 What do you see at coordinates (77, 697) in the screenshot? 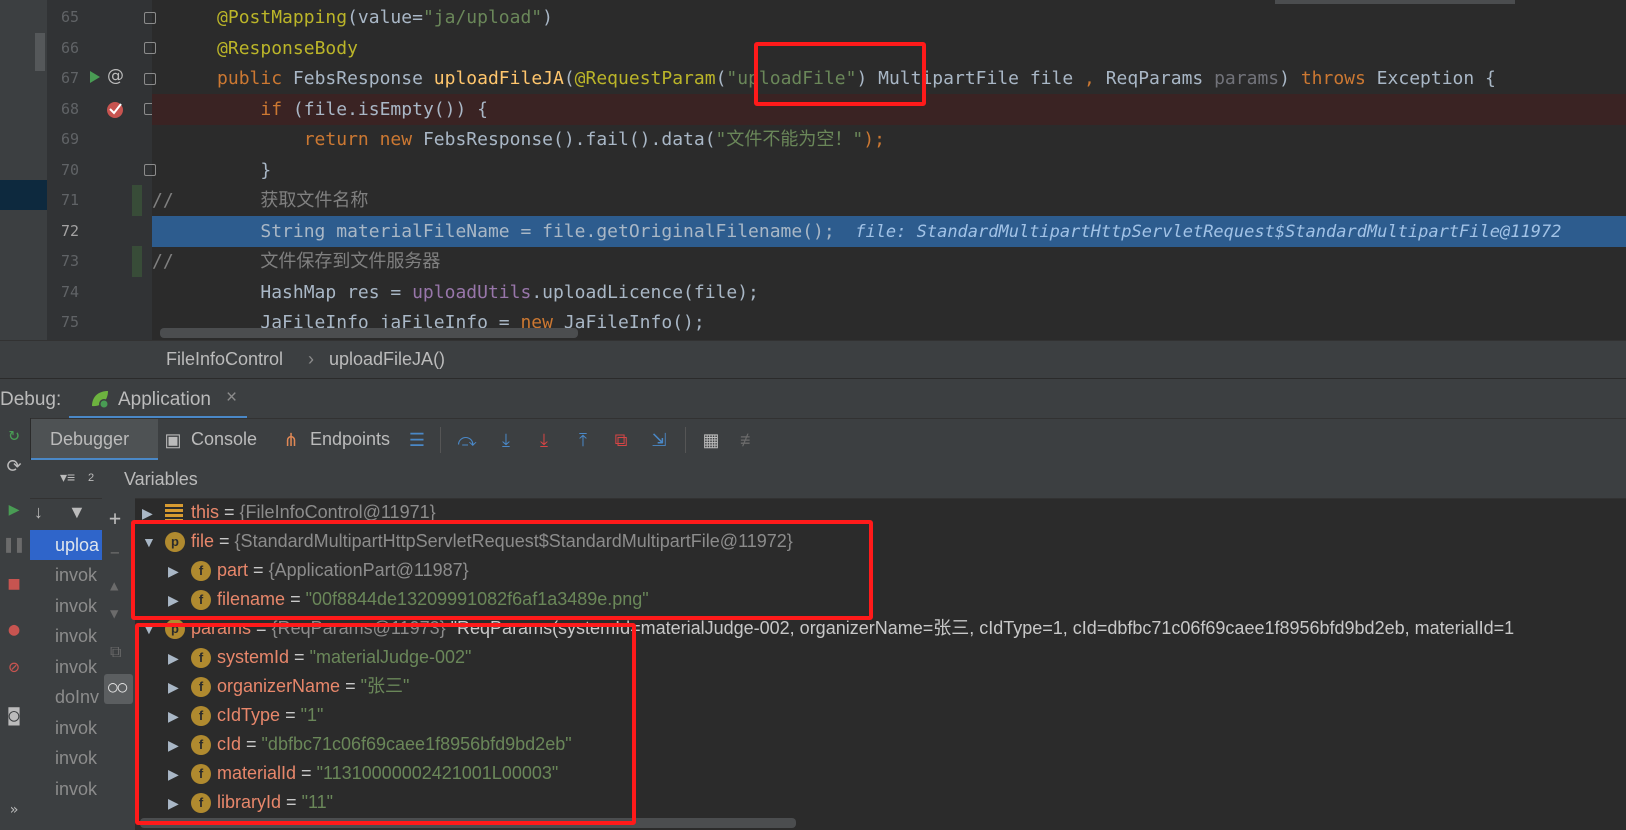
I see `frame-item: doInv` at bounding box center [77, 697].